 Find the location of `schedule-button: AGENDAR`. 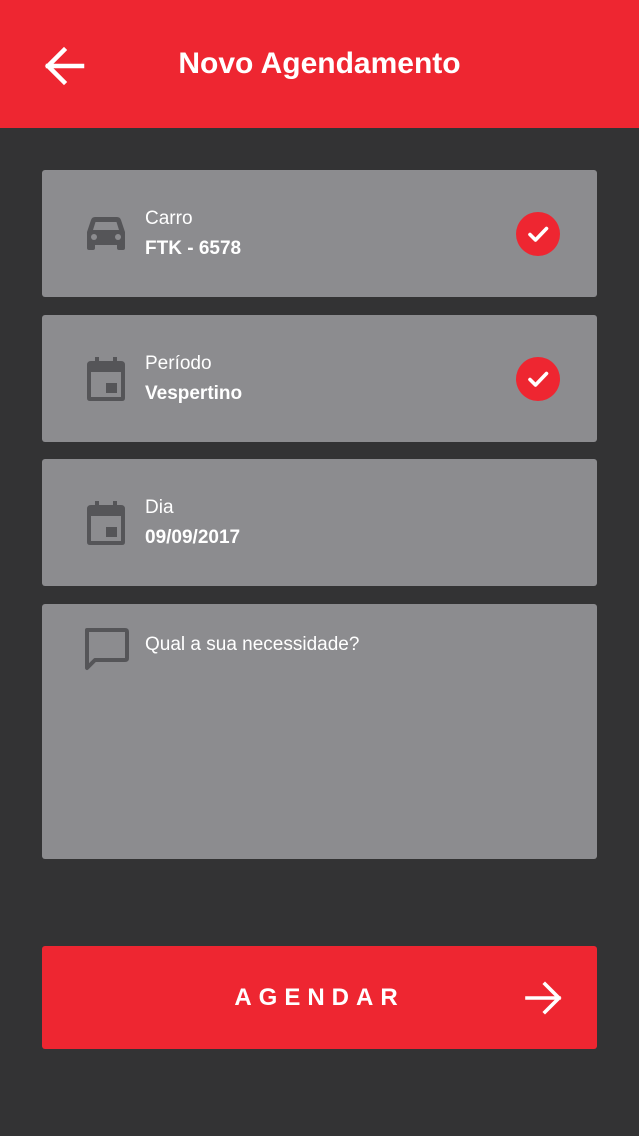

schedule-button: AGENDAR is located at coordinates (319, 997).